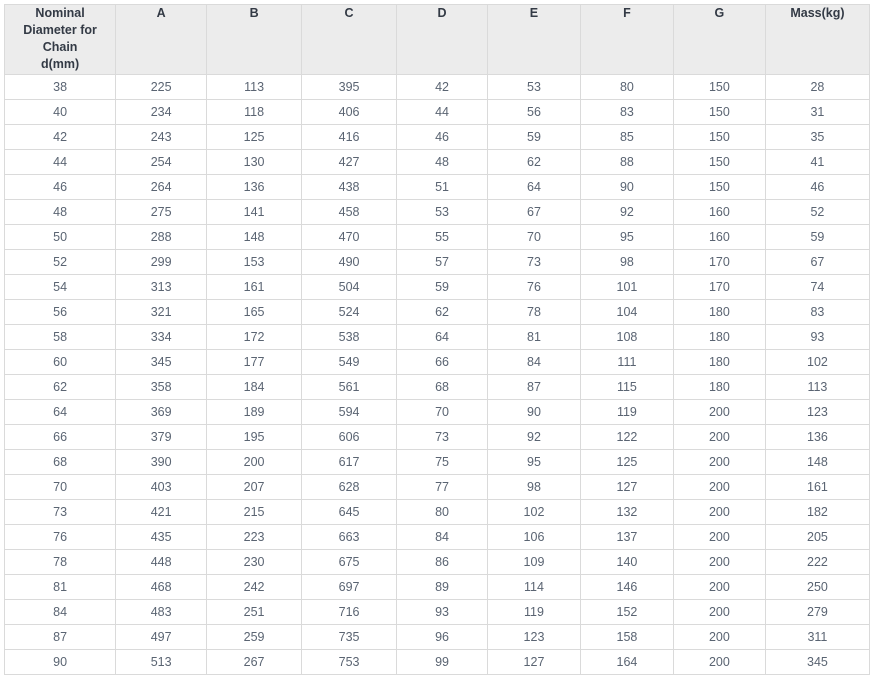 This screenshot has height=690, width=874. I want to click on cell-nominal-diameter: 60, so click(60, 362).